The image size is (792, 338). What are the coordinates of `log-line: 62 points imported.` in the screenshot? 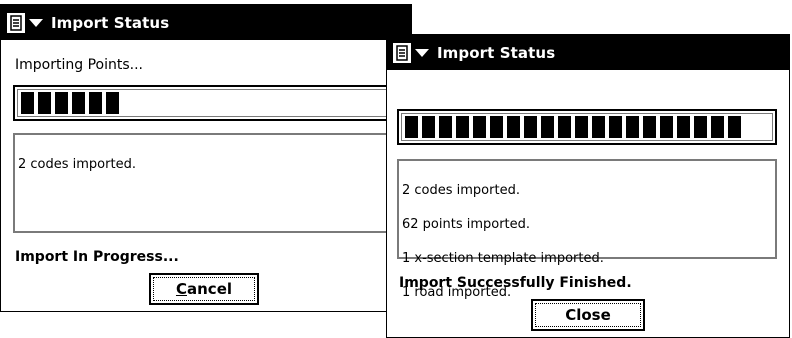 It's located at (466, 224).